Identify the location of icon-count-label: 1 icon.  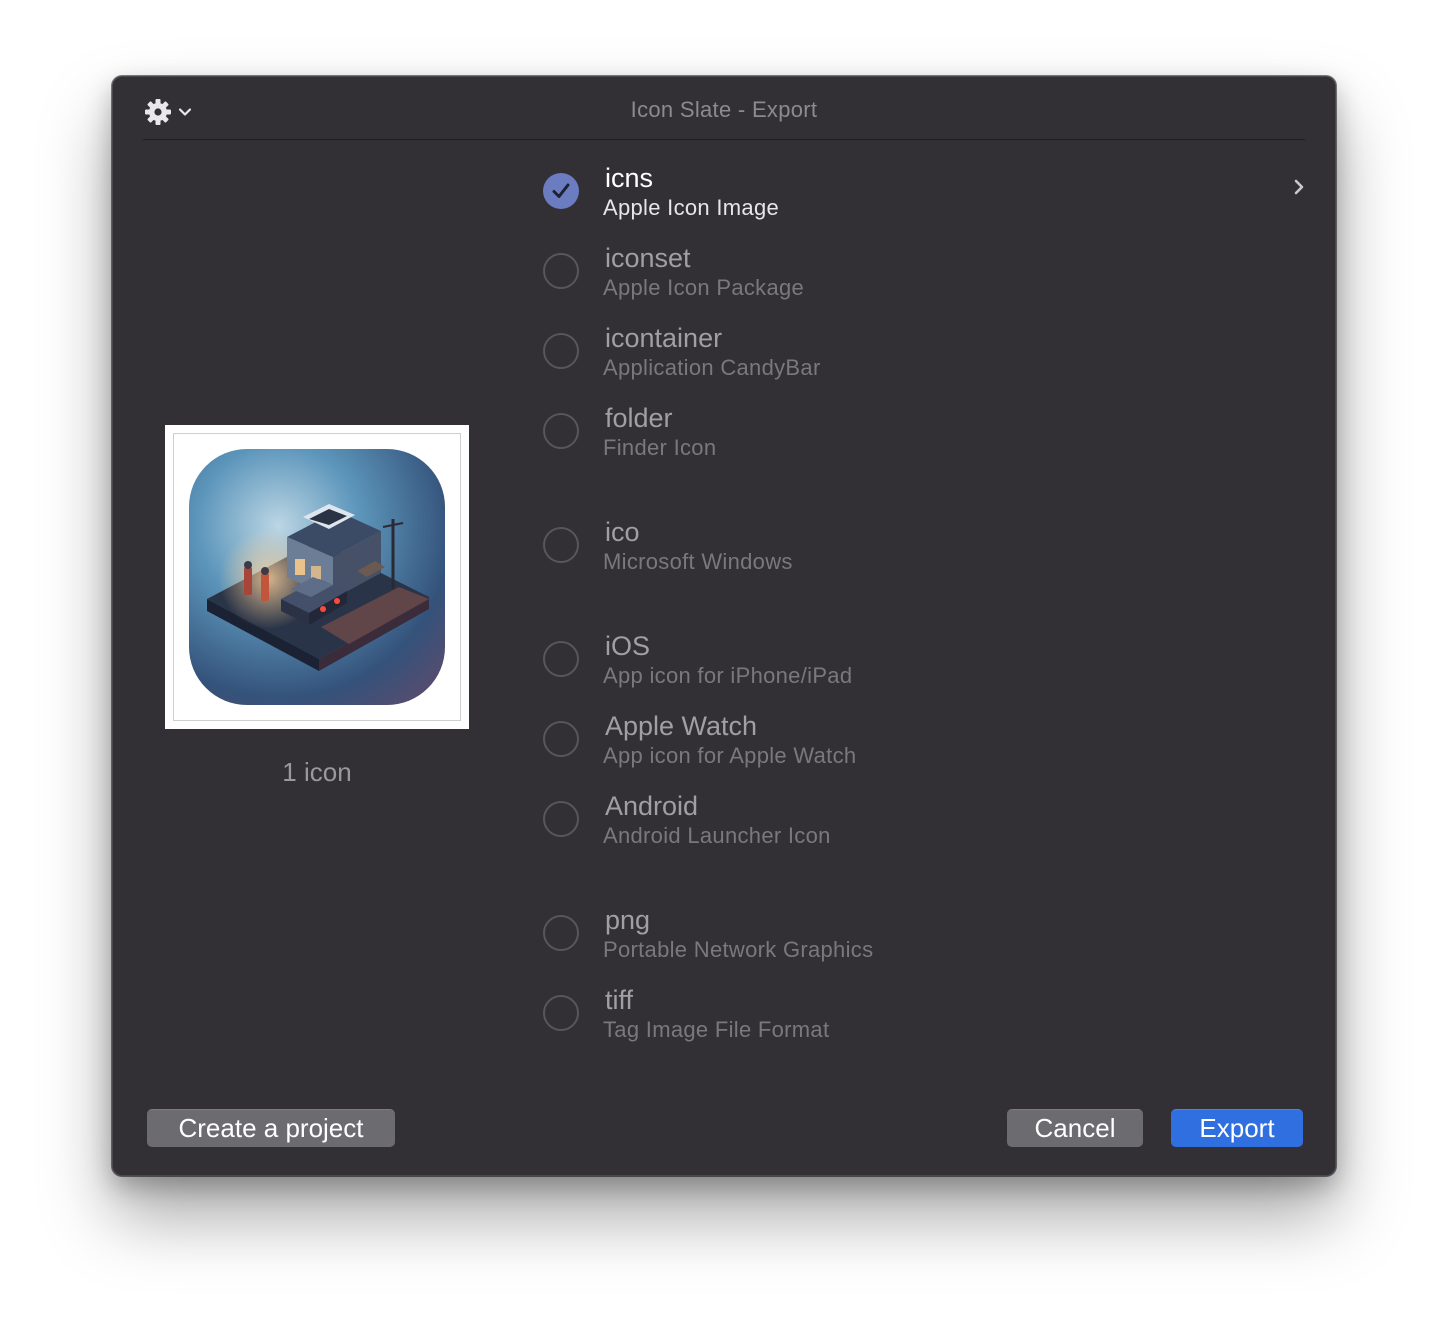
(317, 772).